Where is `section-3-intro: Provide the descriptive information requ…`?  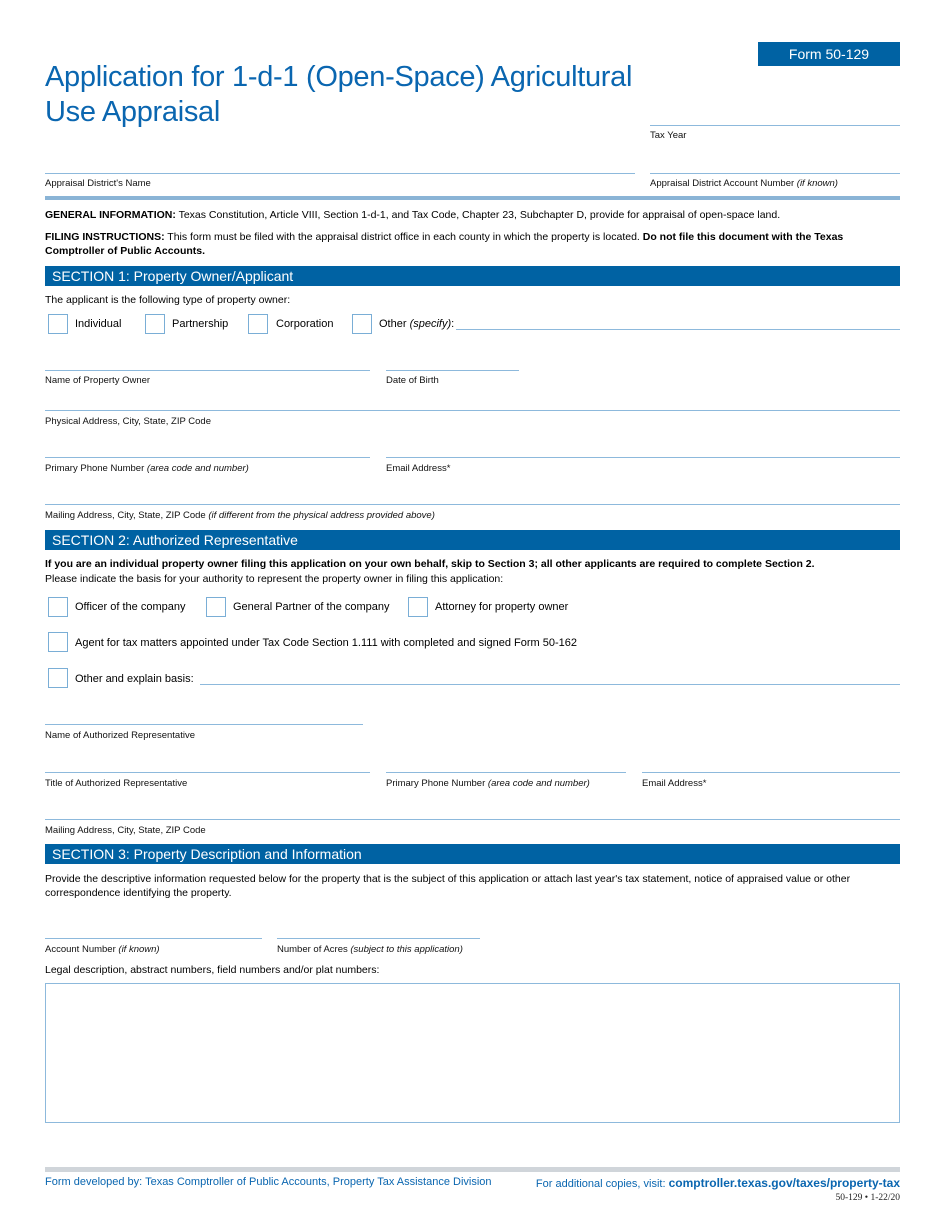
section-3-intro: Provide the descriptive information requ… is located at coordinates (448, 886).